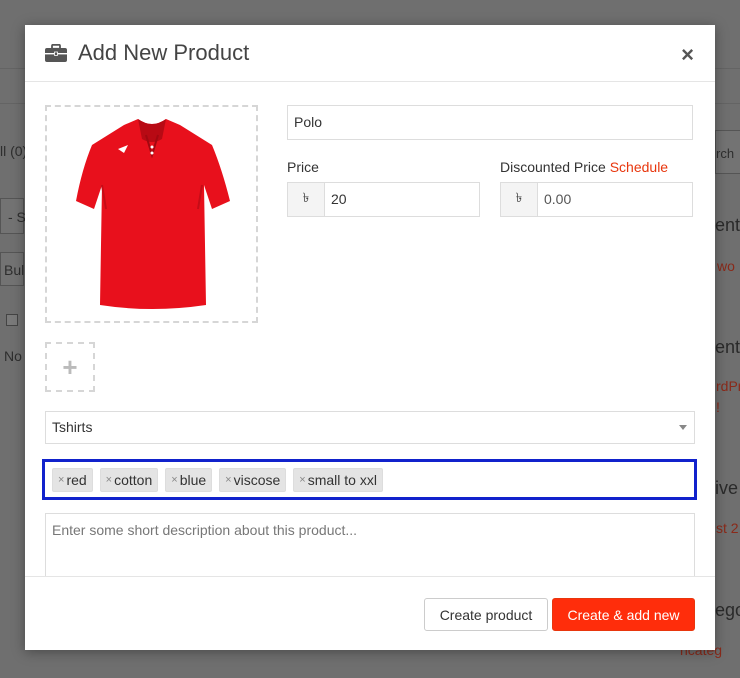  Describe the element at coordinates (14, 270) in the screenshot. I see `bg-left-text: Bul` at that location.